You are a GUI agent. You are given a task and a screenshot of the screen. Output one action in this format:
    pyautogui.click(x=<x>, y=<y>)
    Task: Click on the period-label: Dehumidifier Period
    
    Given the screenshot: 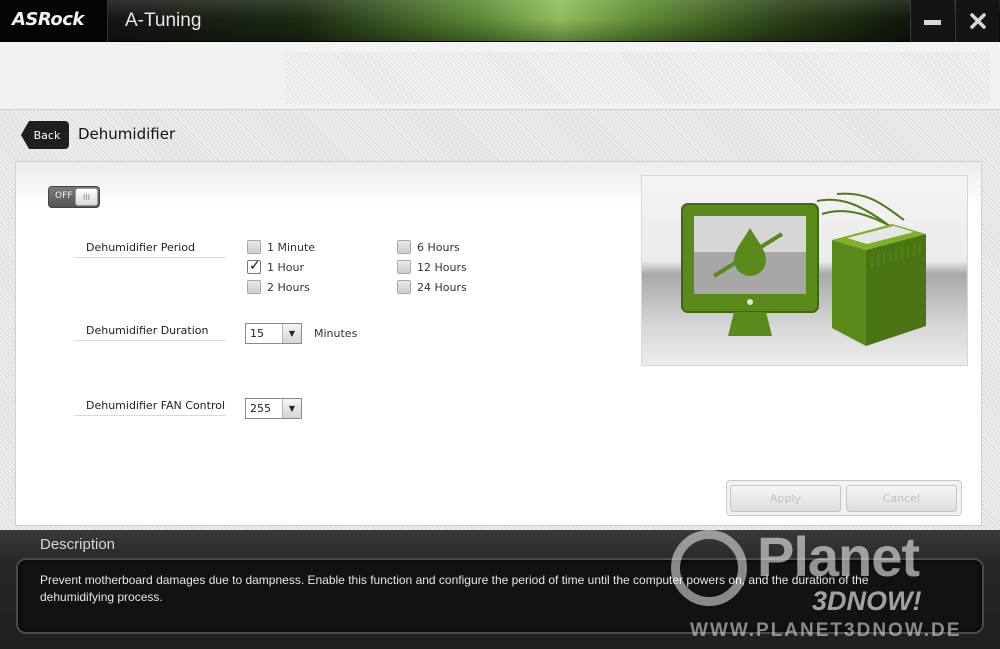 What is the action you would take?
    pyautogui.click(x=150, y=249)
    